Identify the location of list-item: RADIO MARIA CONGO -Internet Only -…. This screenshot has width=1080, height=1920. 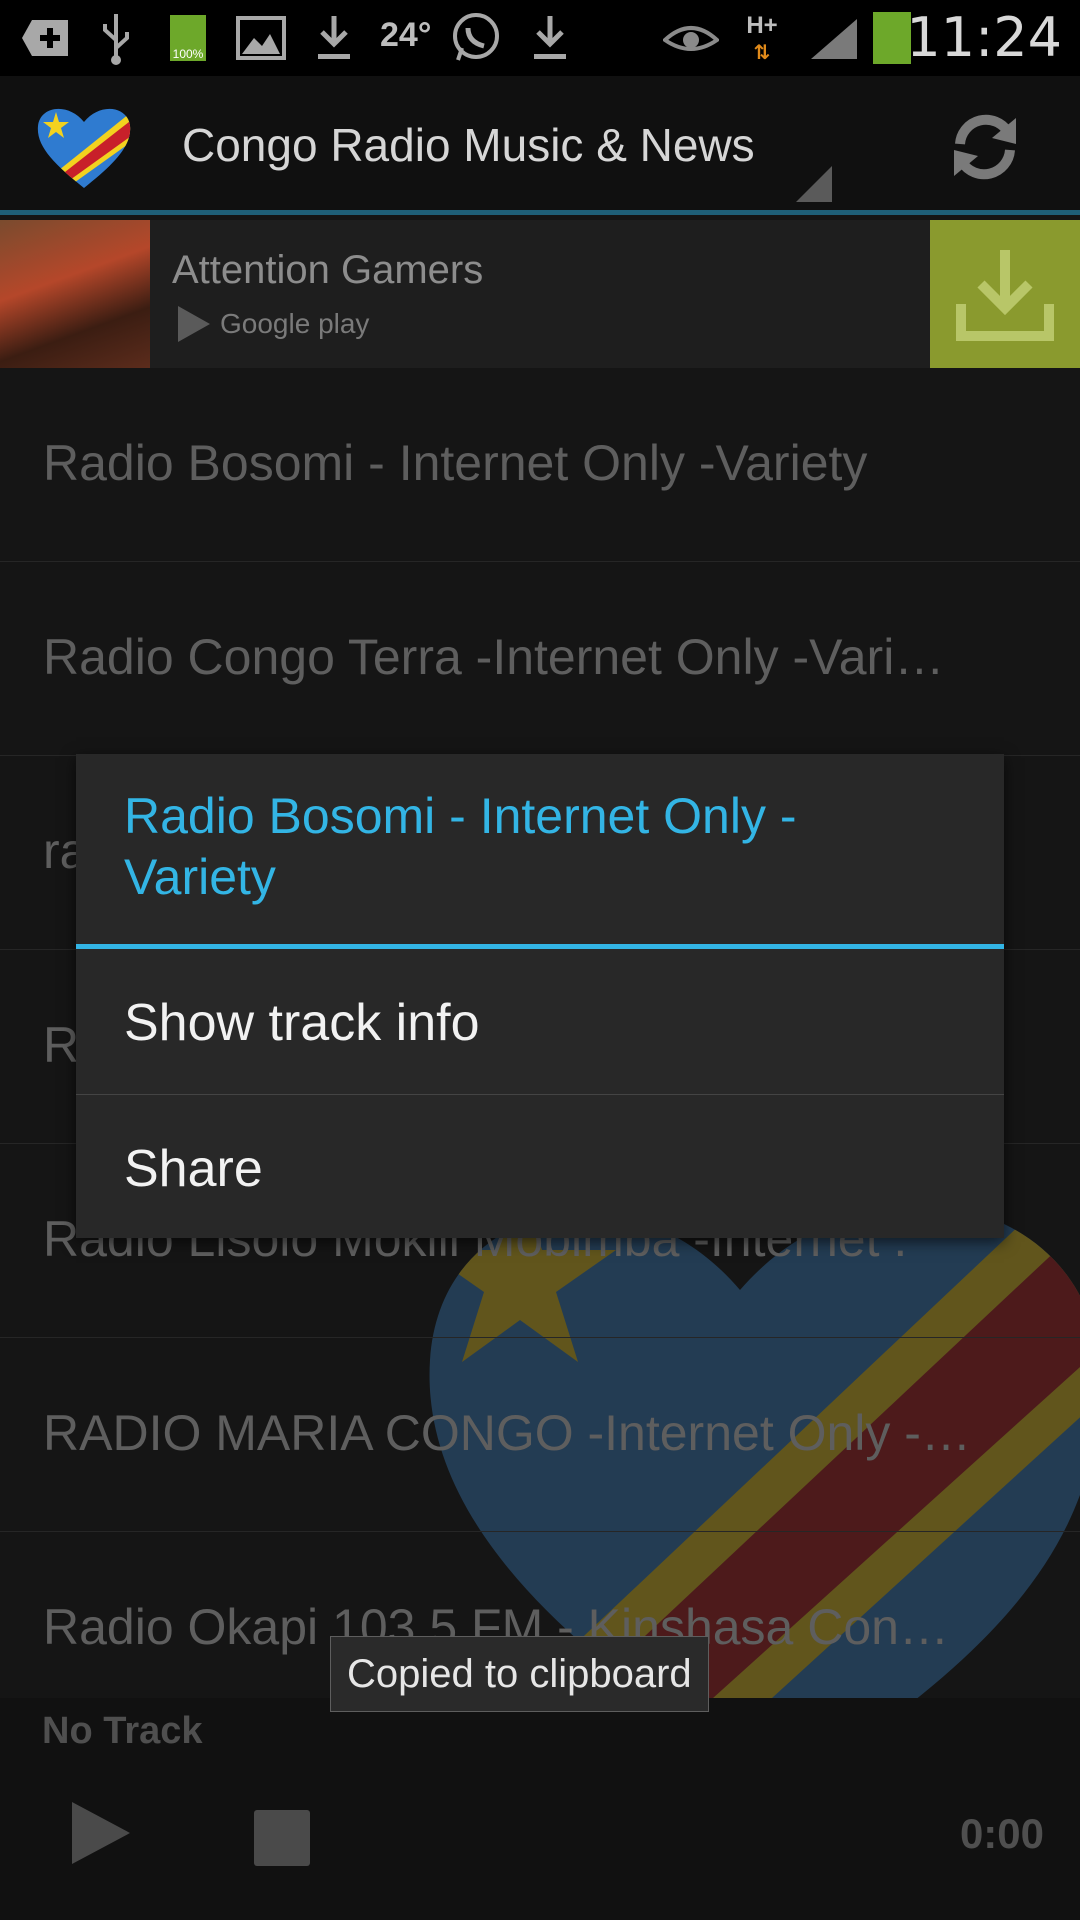
(540, 1435).